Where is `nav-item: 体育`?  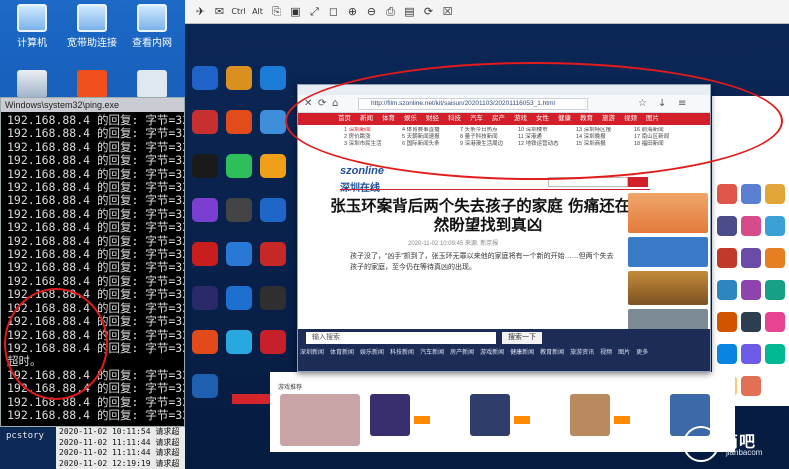 nav-item: 体育 is located at coordinates (388, 118).